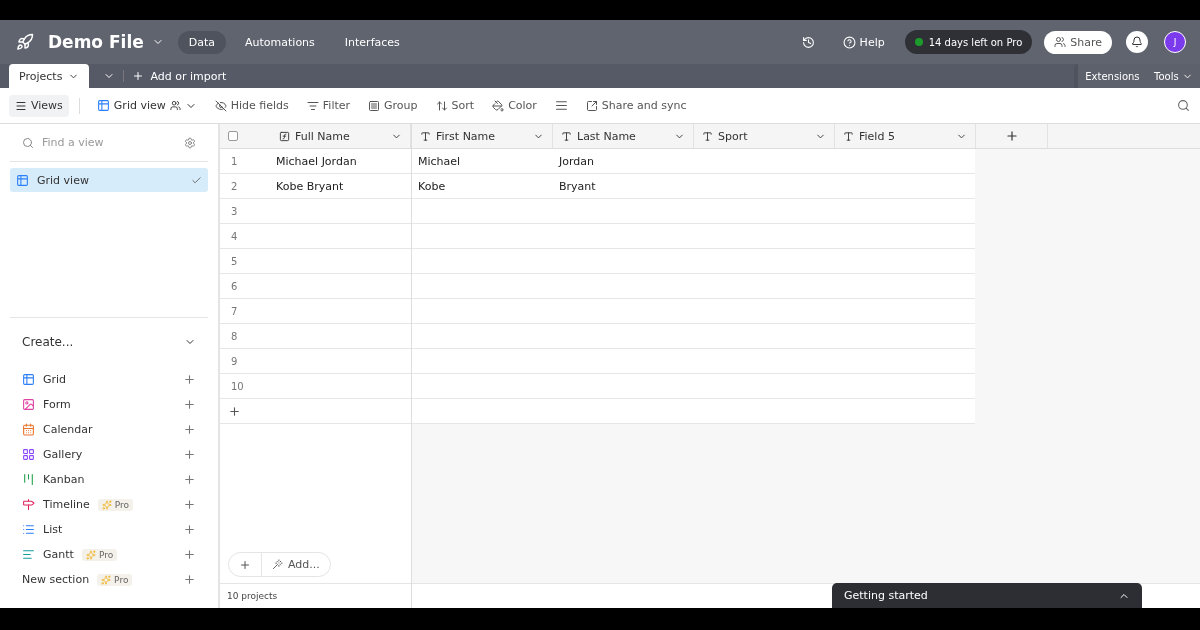 This screenshot has height=630, width=1200. What do you see at coordinates (439, 161) in the screenshot?
I see `table-cell-text: Michael` at bounding box center [439, 161].